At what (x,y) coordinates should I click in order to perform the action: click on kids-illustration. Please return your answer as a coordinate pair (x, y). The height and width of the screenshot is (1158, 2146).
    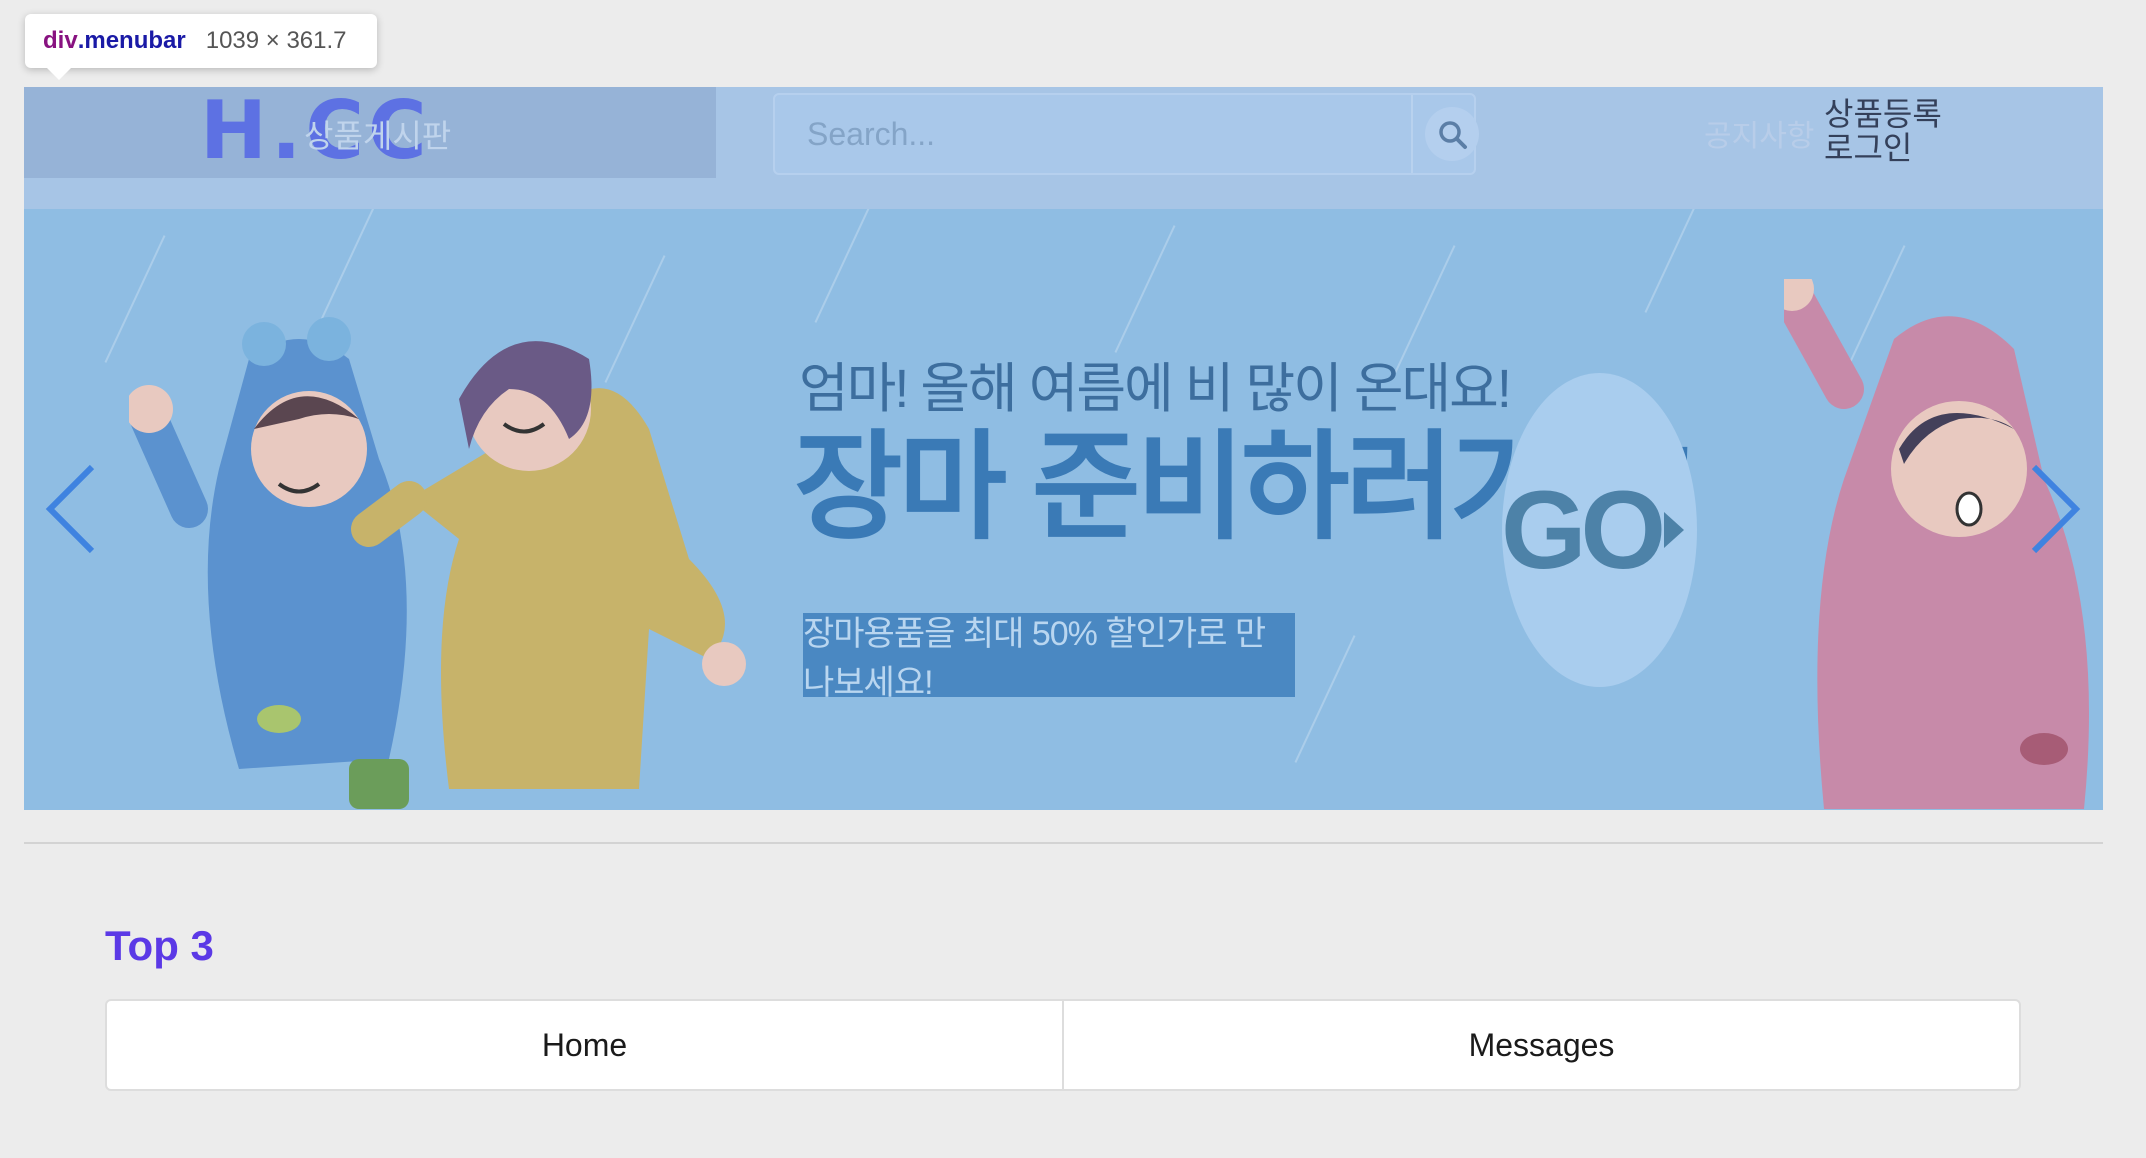
    Looking at the image, I should click on (437, 563).